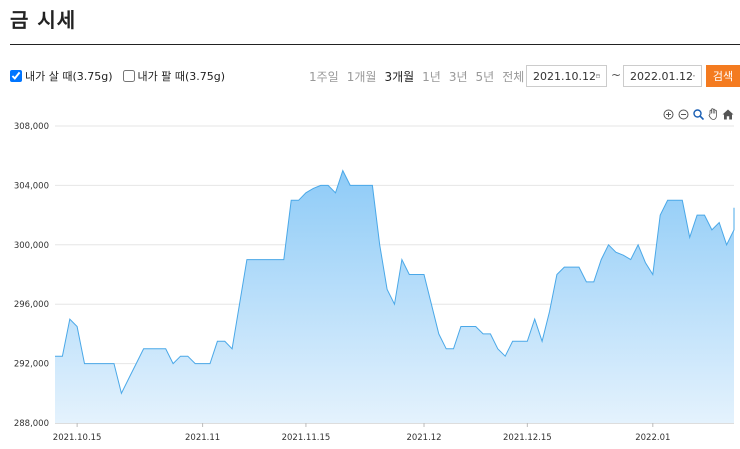  I want to click on x-tick-label: 2021.11.15, so click(306, 438).